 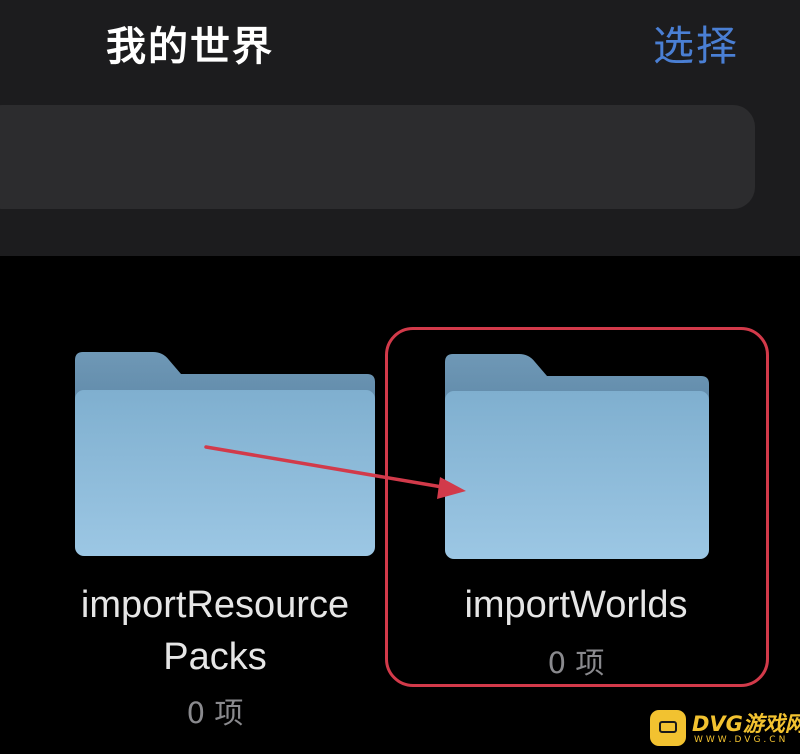 What do you see at coordinates (190, 47) in the screenshot?
I see `page-title: 我的世界` at bounding box center [190, 47].